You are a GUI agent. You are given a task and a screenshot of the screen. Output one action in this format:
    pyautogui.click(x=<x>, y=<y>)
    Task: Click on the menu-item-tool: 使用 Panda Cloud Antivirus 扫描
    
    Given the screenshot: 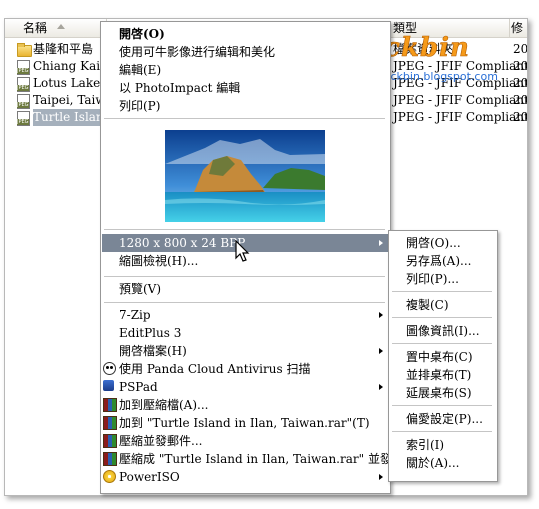 What is the action you would take?
    pyautogui.click(x=245, y=369)
    